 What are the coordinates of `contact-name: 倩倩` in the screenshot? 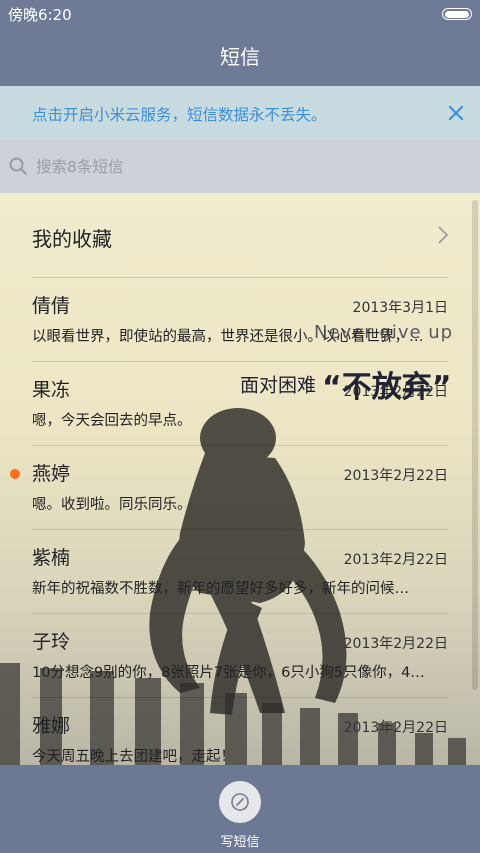 It's located at (51, 306).